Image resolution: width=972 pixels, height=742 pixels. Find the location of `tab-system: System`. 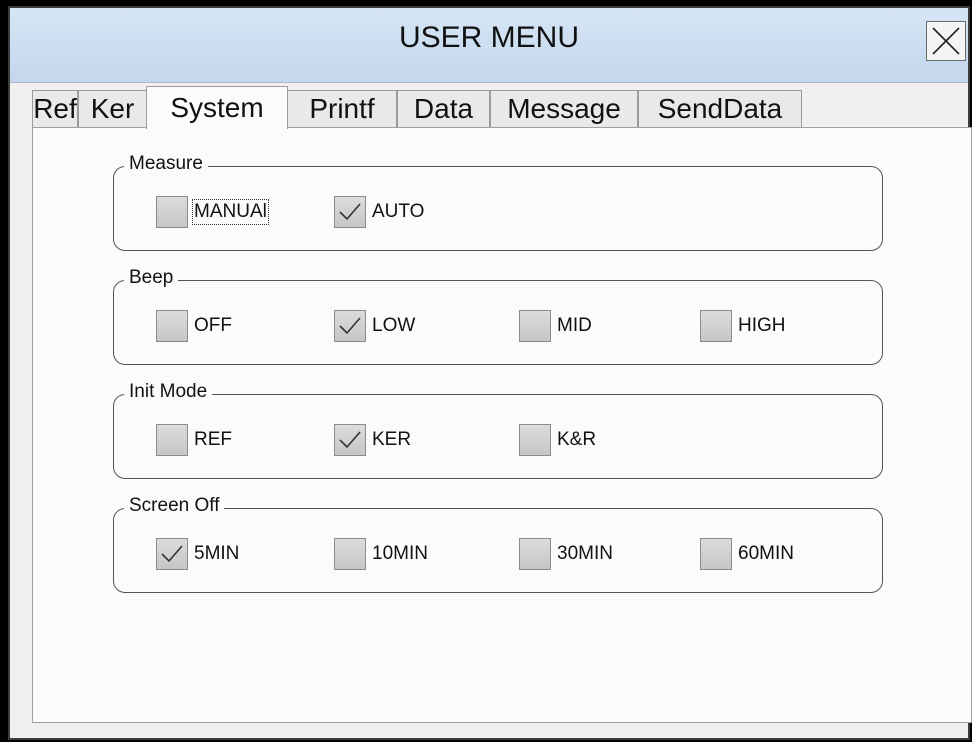

tab-system: System is located at coordinates (217, 107).